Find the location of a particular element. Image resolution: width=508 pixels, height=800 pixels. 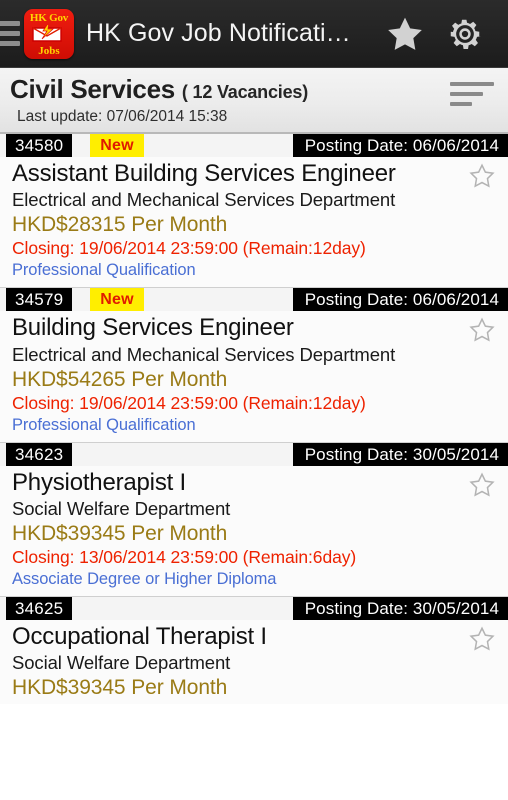

job-id-badge: 34580 is located at coordinates (39, 145).